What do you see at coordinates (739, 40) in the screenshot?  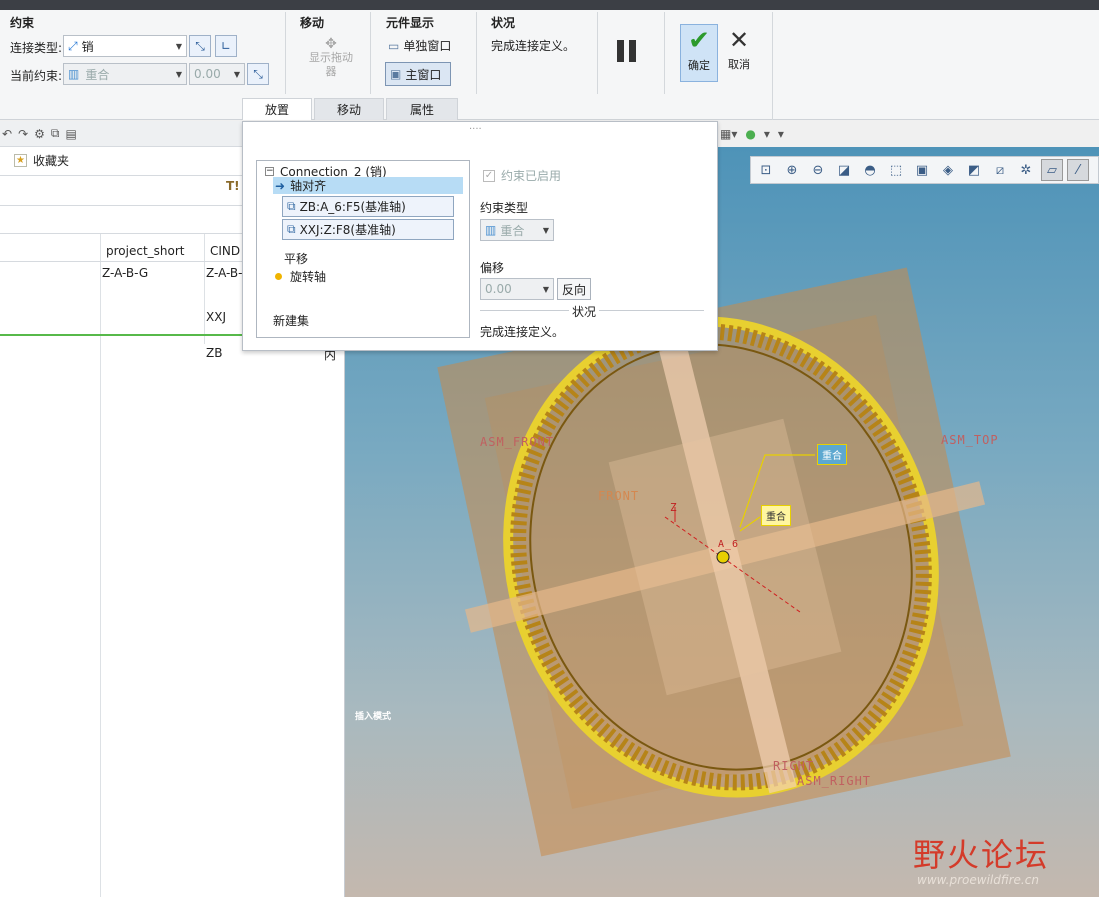 I see `close-icon: ✕` at bounding box center [739, 40].